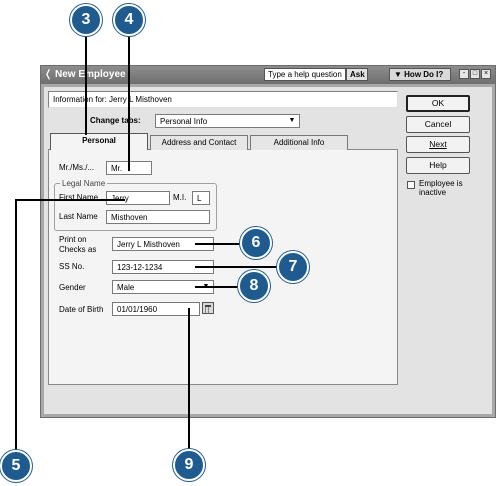 The height and width of the screenshot is (486, 500). I want to click on callout-4-leader, so click(129, 103).